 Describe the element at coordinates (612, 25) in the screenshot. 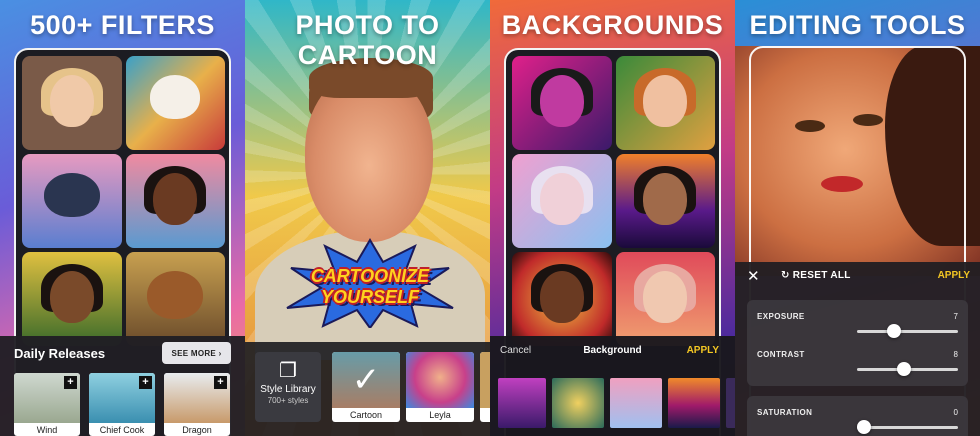

I see `headline-backgrounds: BACKGROUNDS` at that location.